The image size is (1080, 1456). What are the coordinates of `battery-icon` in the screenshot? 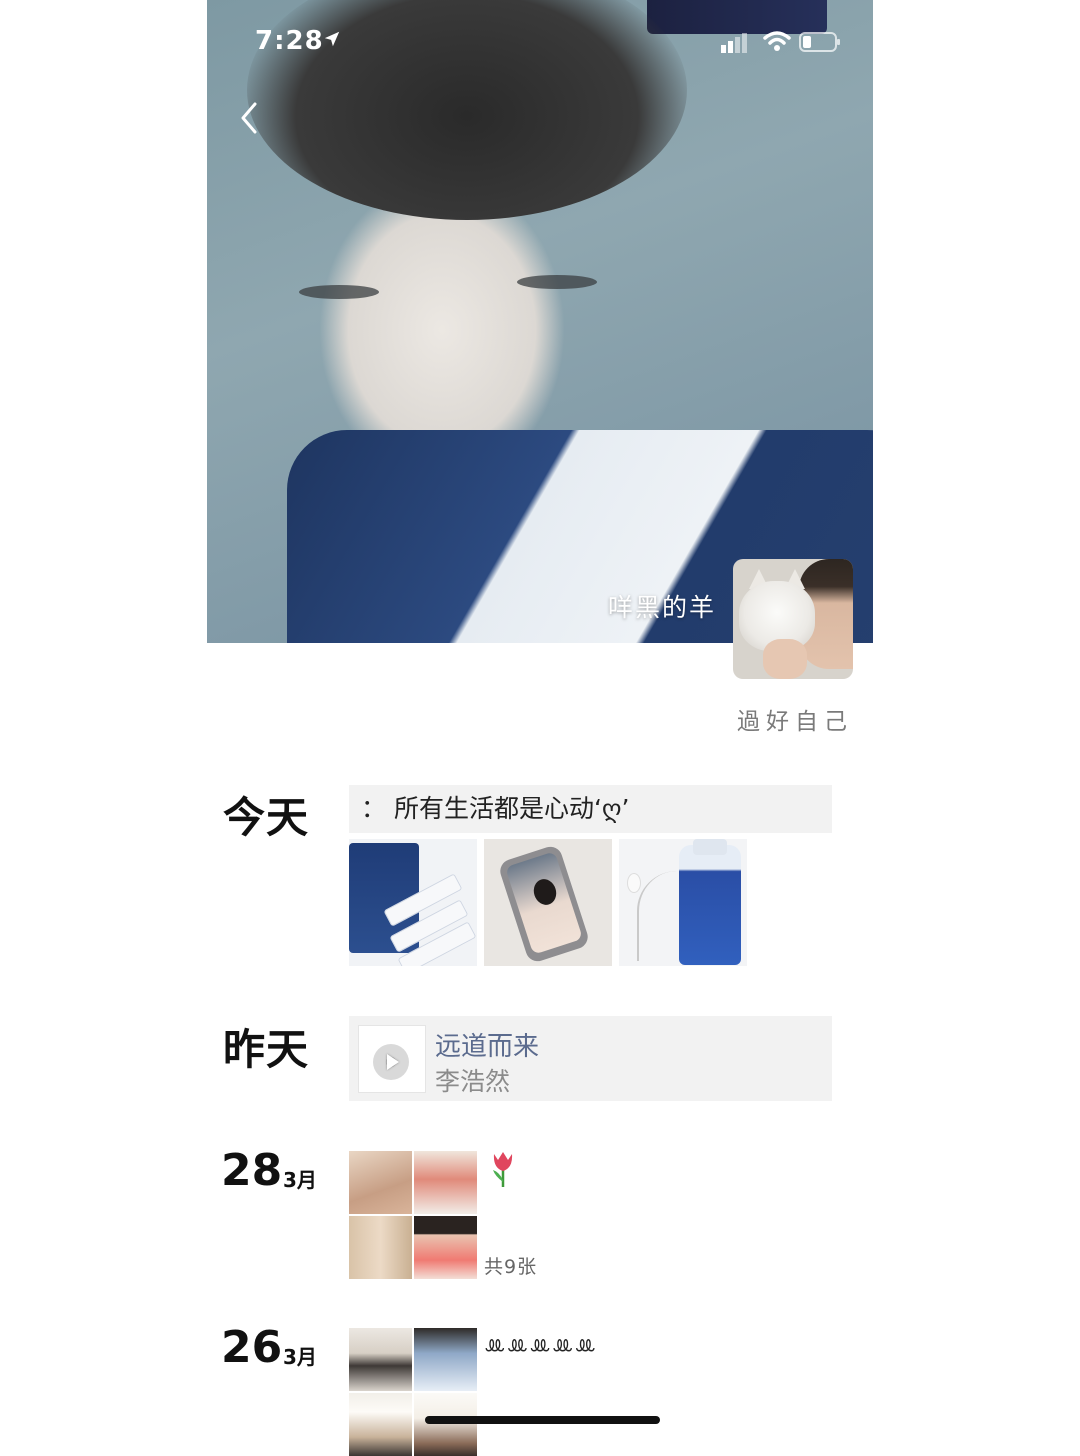 It's located at (819, 42).